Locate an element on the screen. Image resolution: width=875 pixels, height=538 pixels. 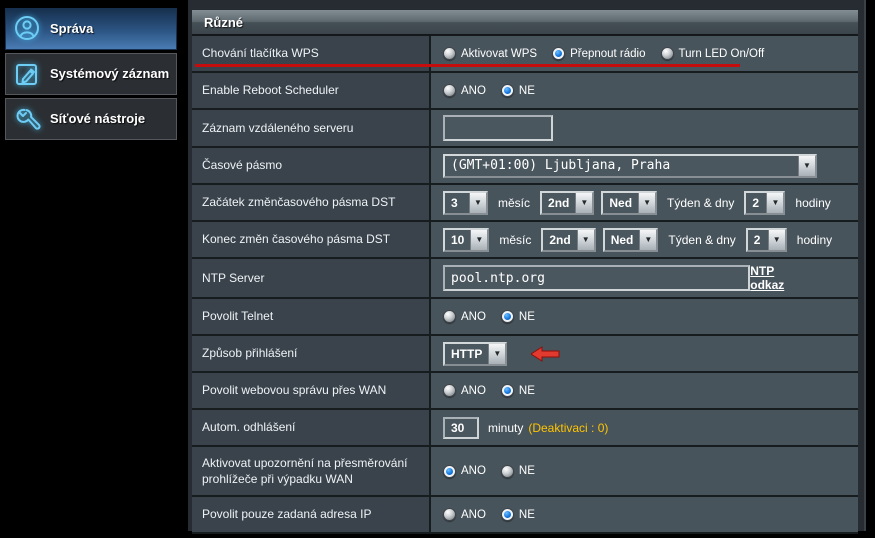
radio-label: Přepnout rádio is located at coordinates (608, 53).